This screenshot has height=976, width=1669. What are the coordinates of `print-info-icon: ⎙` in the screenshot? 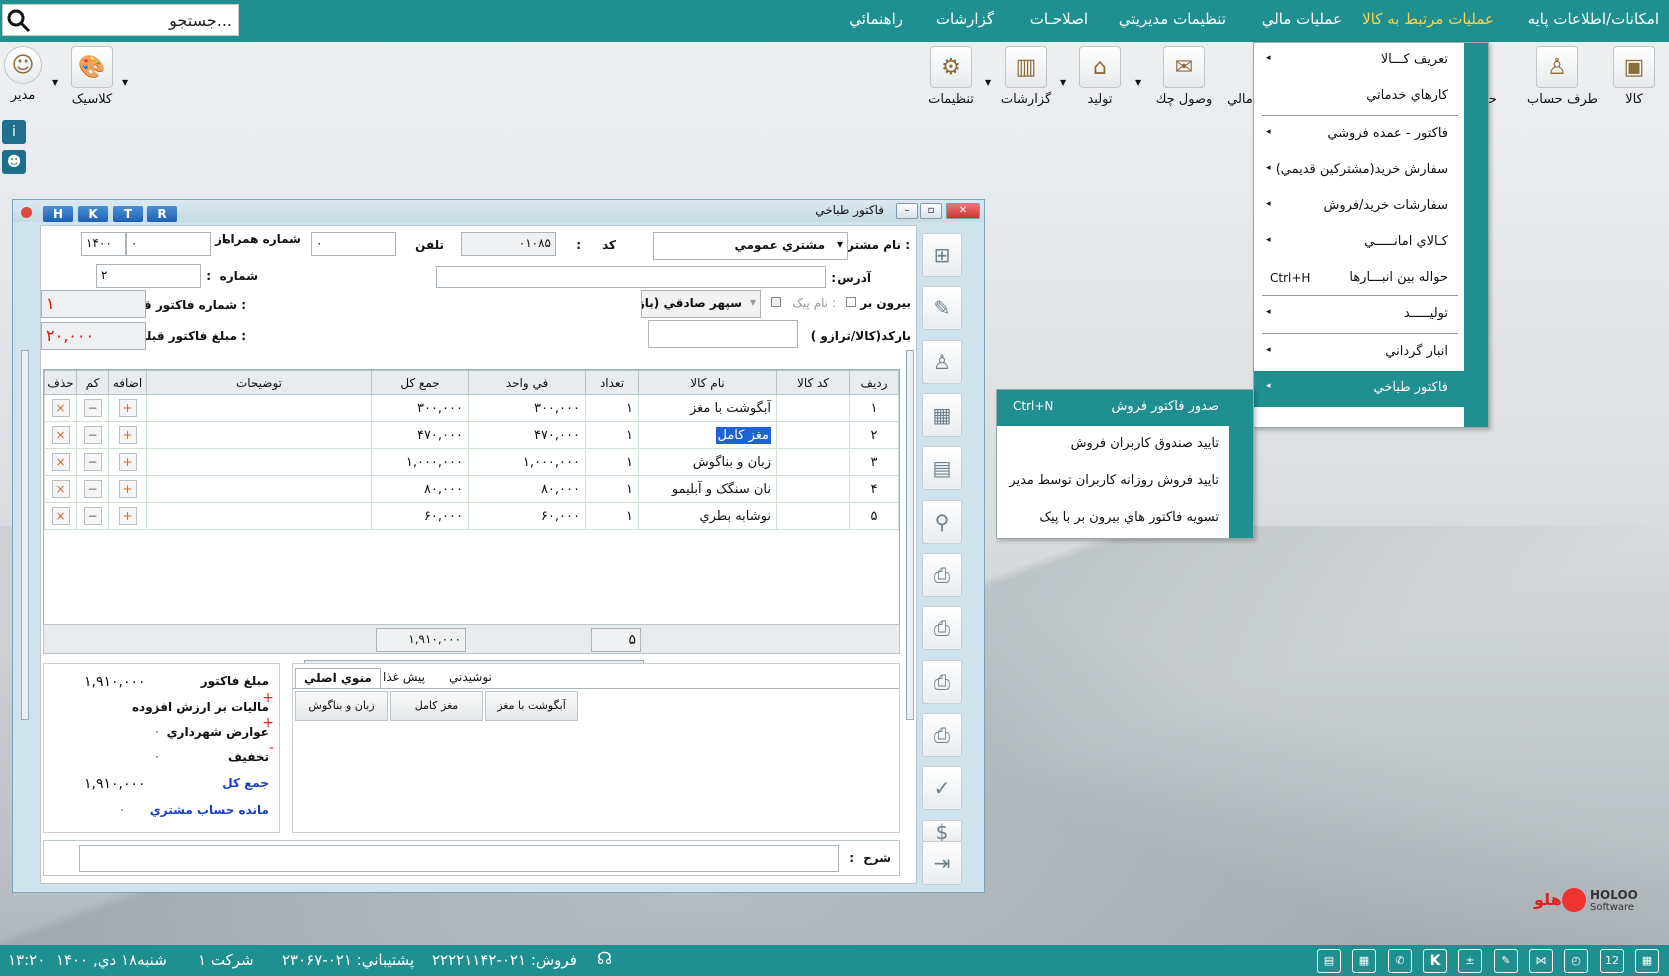 It's located at (942, 682).